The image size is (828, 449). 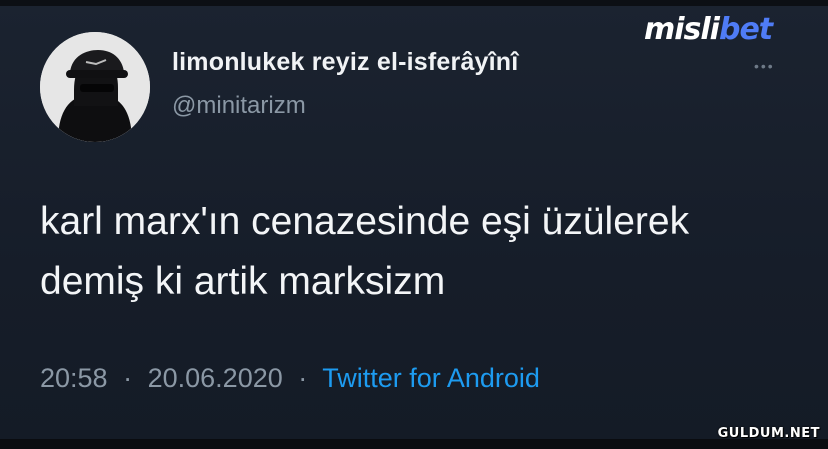 What do you see at coordinates (365, 221) in the screenshot?
I see `tweet-text-line-1: karl marx'ın cenazesinde eşi üzülerek` at bounding box center [365, 221].